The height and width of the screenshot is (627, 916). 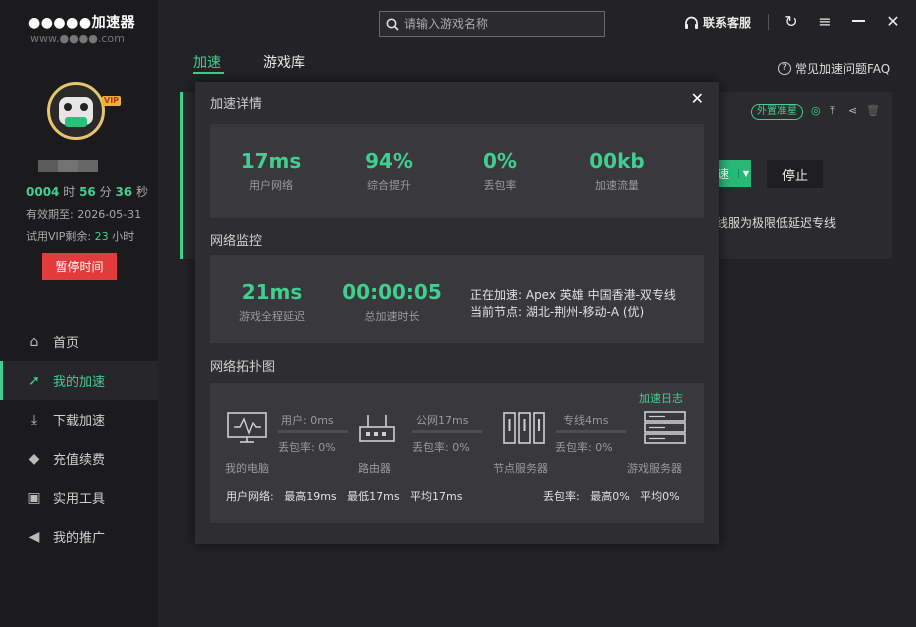 I want to click on timer-hours: 0004, so click(x=43, y=192).